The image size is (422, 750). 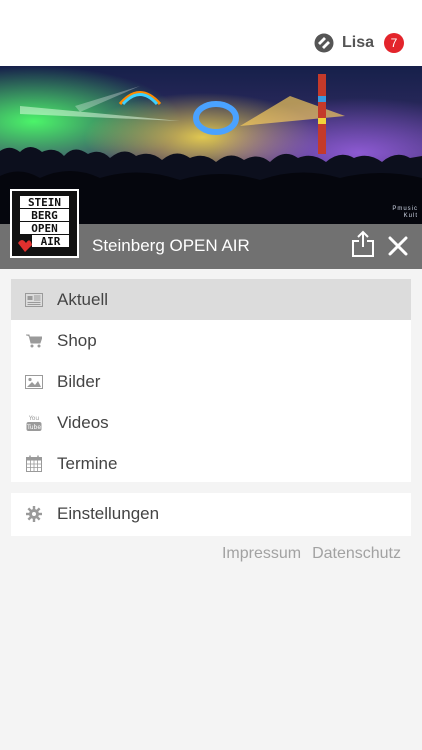 I want to click on event-logo: STEIN BERG OPEN AIR, so click(x=44, y=223).